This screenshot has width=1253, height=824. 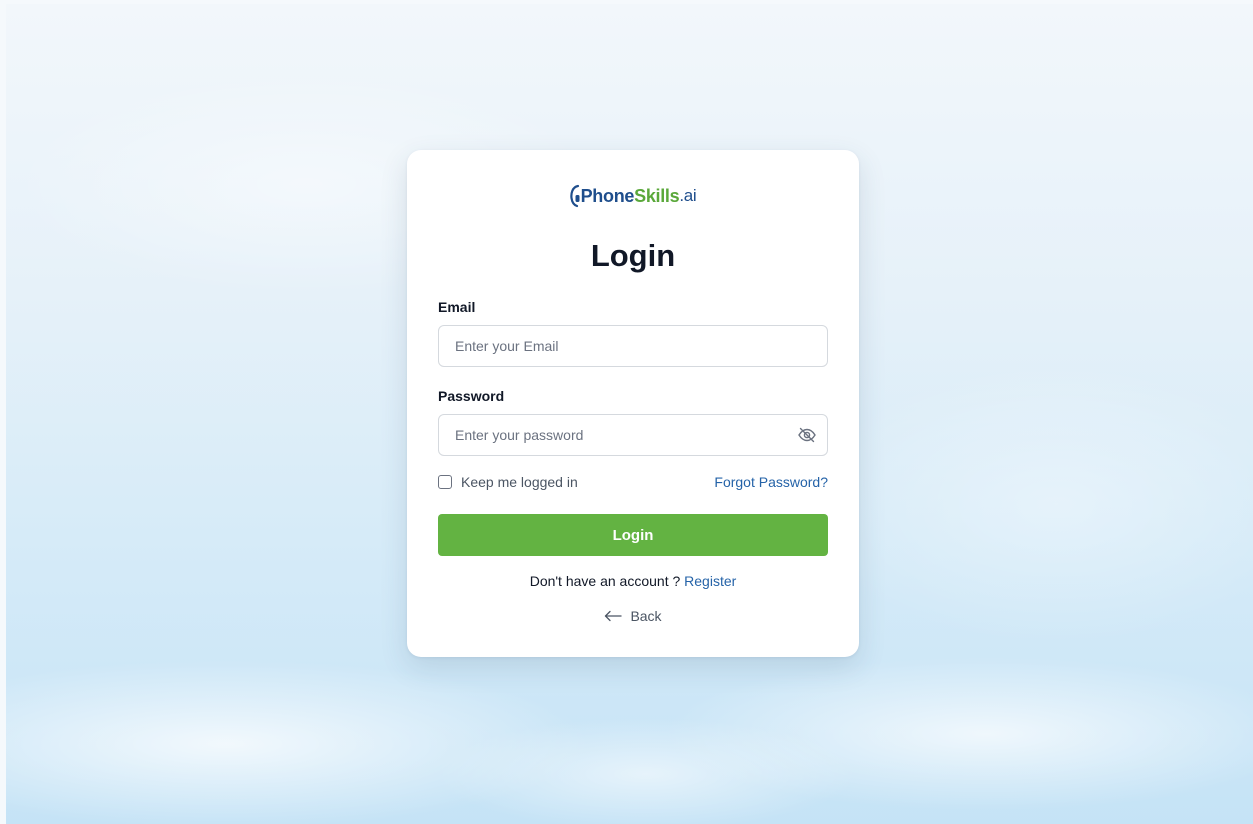 I want to click on password-field-wrapper, so click(x=633, y=435).